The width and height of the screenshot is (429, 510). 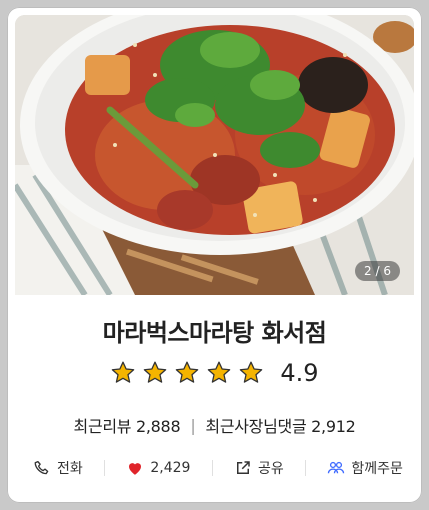 I want to click on share-icon, so click(x=243, y=467).